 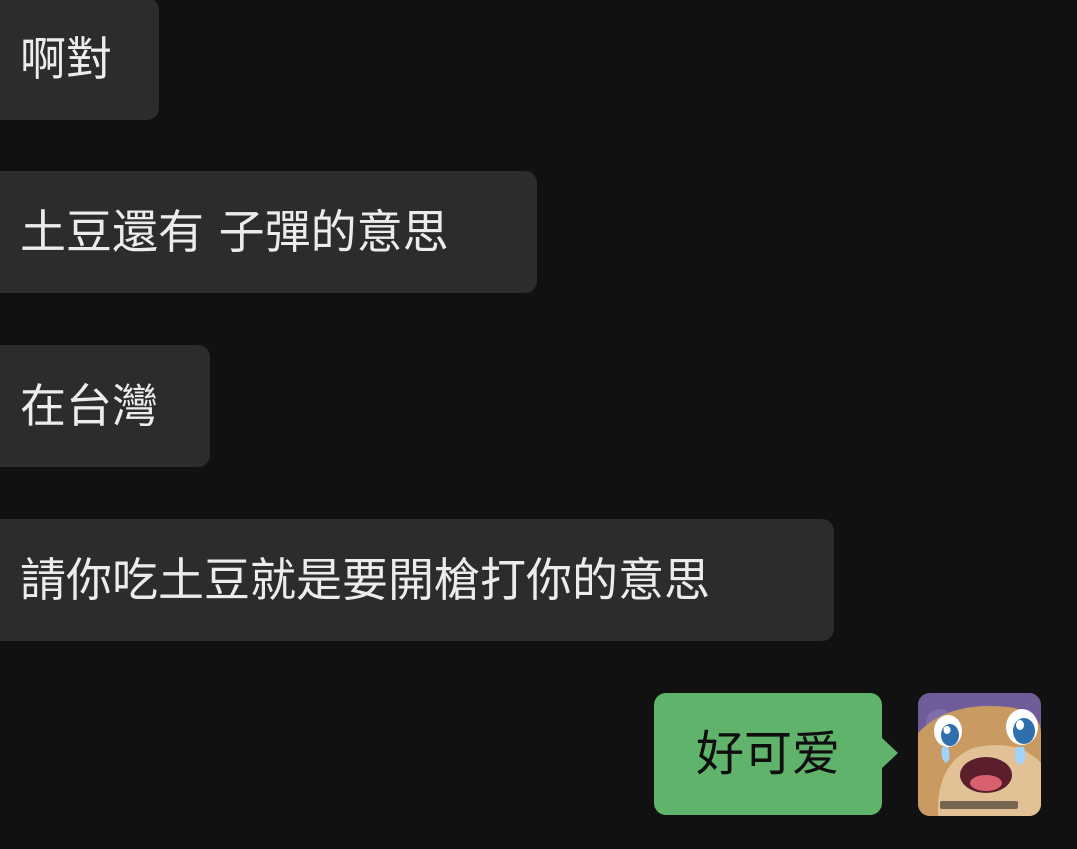 I want to click on incoming-message-bubble: 在台灣, so click(x=105, y=406).